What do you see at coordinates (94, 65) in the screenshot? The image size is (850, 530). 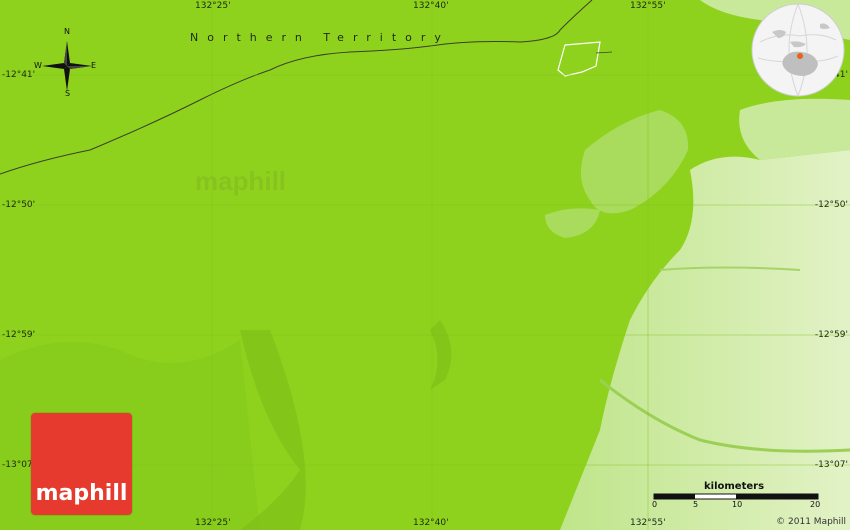 I see `compass-east: E` at bounding box center [94, 65].